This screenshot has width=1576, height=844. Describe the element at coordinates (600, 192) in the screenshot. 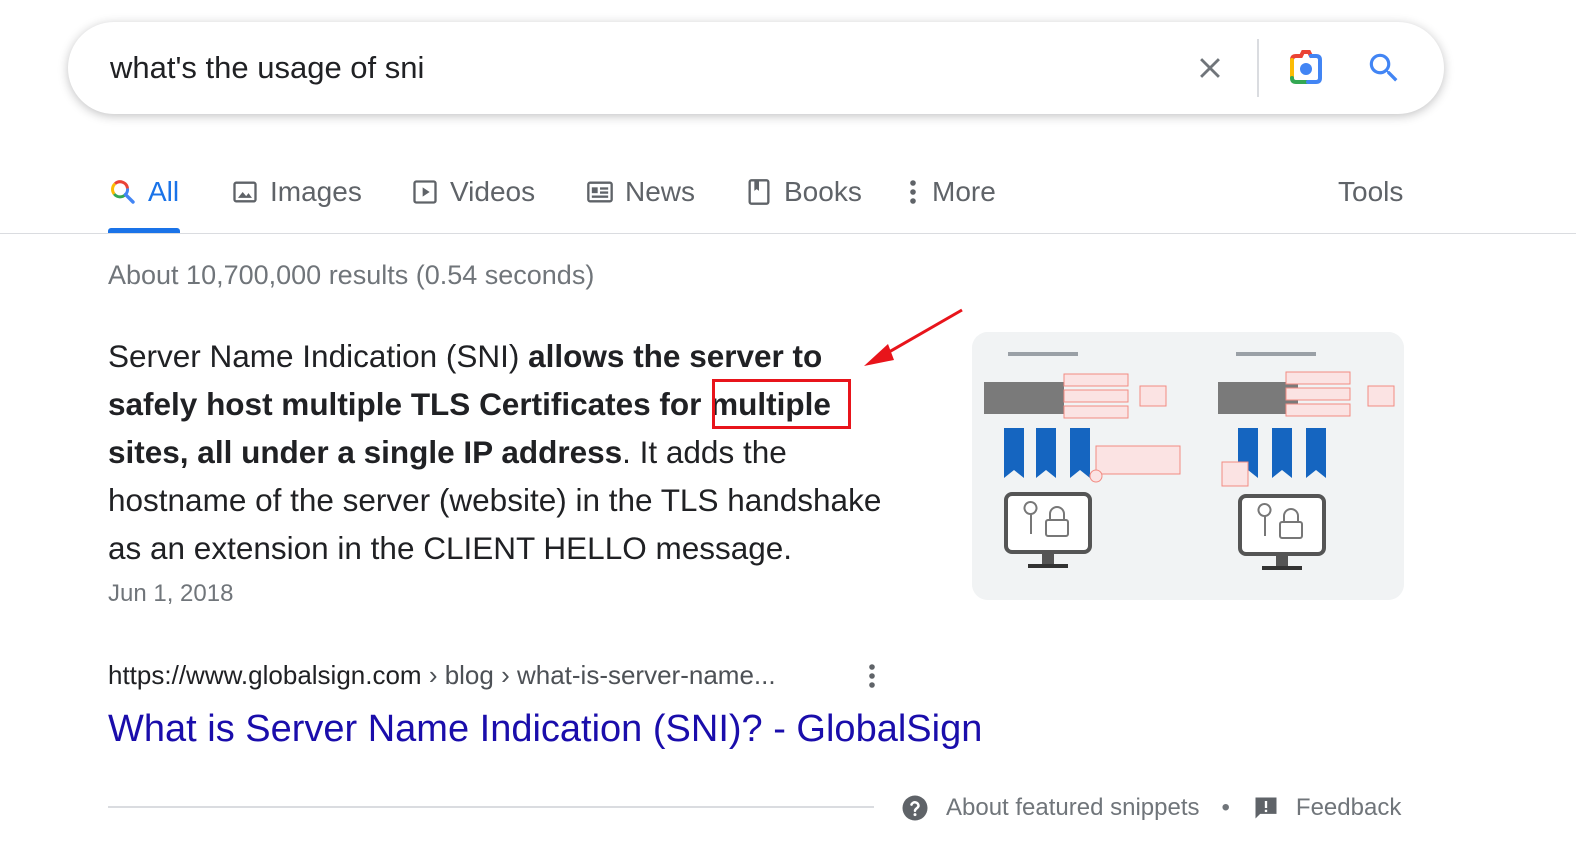

I see `newspaper-icon` at that location.